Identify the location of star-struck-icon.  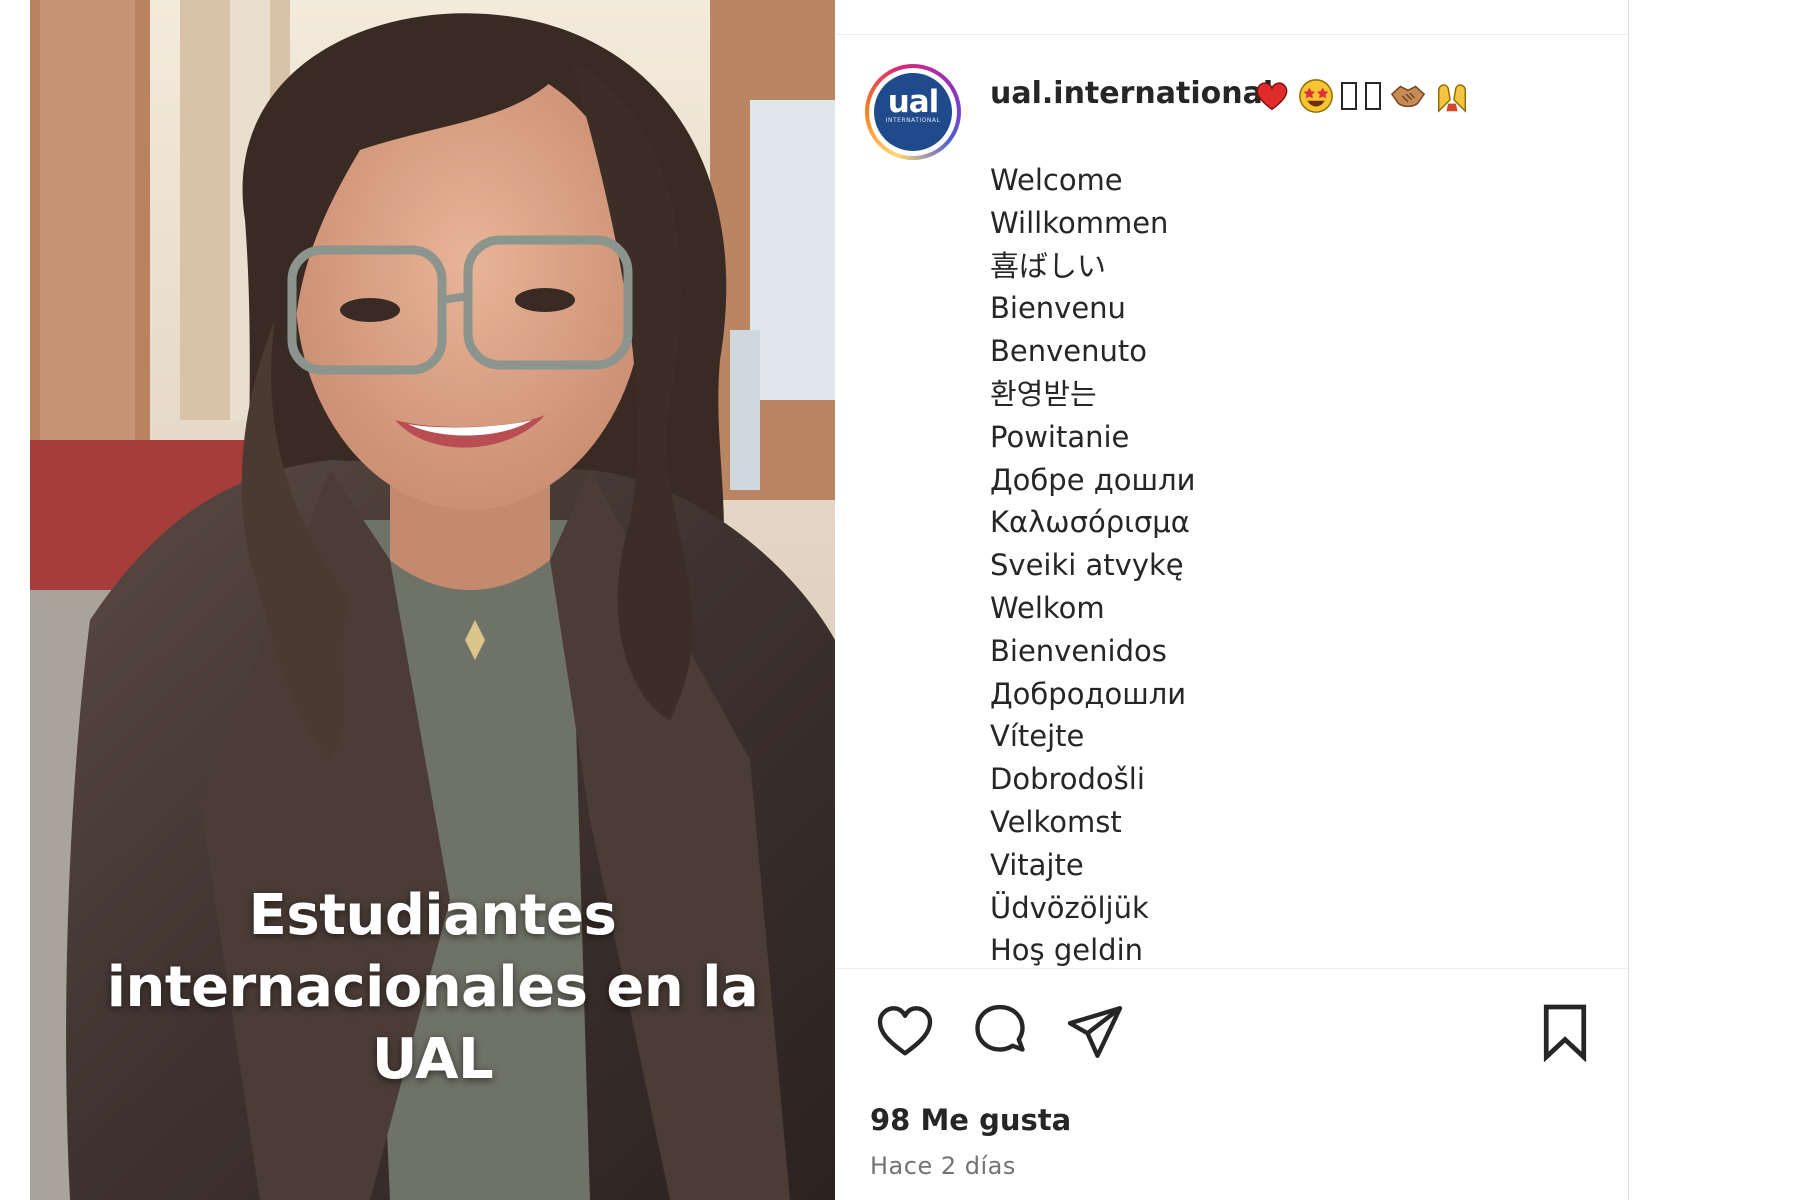
(1316, 96).